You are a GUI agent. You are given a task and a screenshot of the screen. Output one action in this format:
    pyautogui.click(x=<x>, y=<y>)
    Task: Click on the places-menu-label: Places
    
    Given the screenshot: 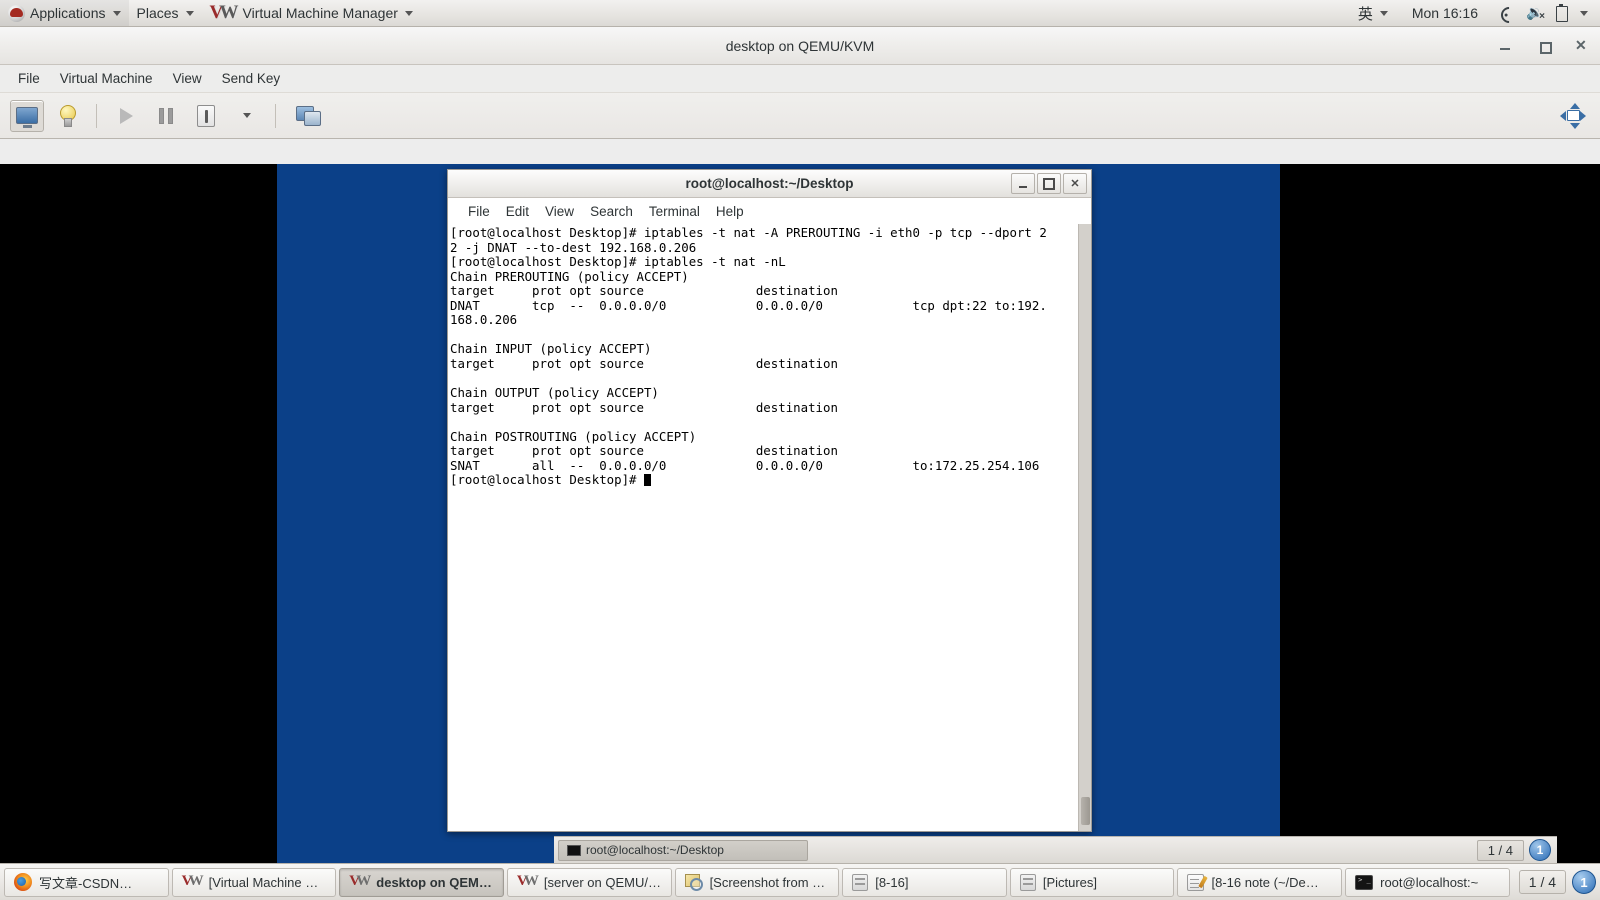 What is the action you would take?
    pyautogui.click(x=157, y=13)
    